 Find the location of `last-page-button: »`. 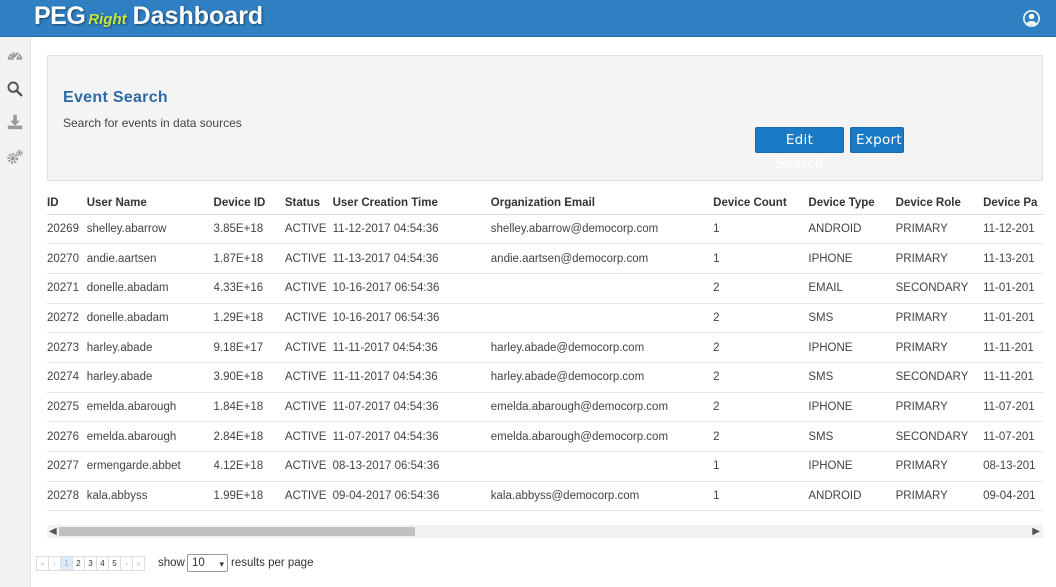

last-page-button: » is located at coordinates (138, 563).